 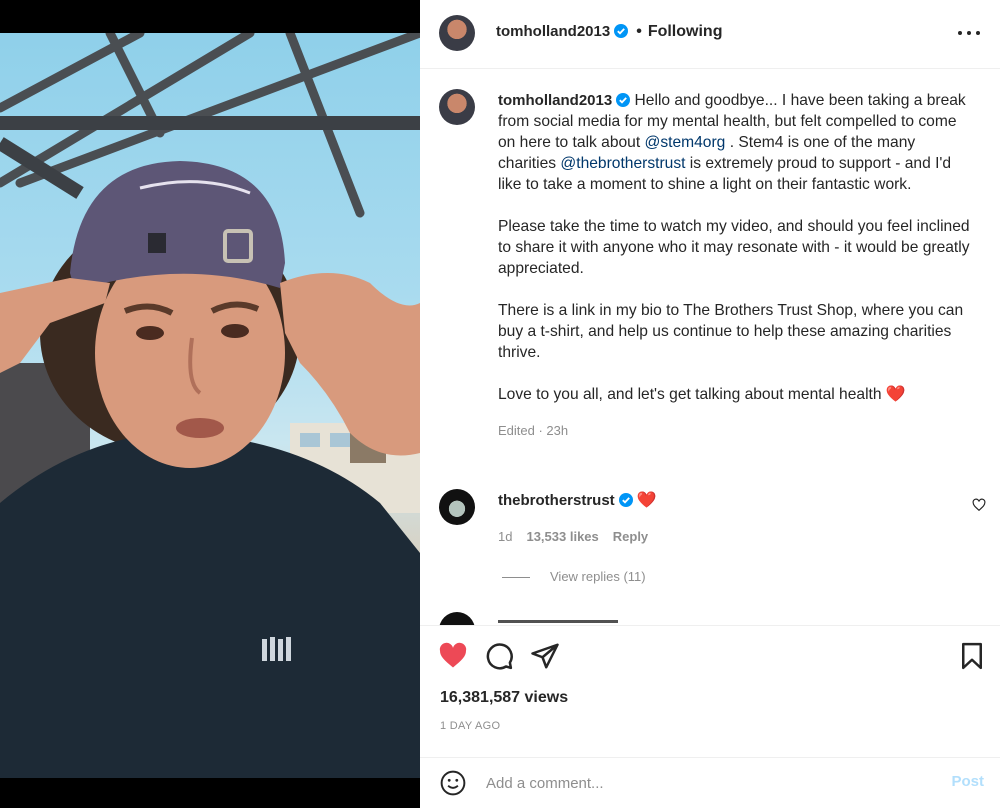 What do you see at coordinates (685, 142) in the screenshot?
I see `mention-stem4org: @stem4org` at bounding box center [685, 142].